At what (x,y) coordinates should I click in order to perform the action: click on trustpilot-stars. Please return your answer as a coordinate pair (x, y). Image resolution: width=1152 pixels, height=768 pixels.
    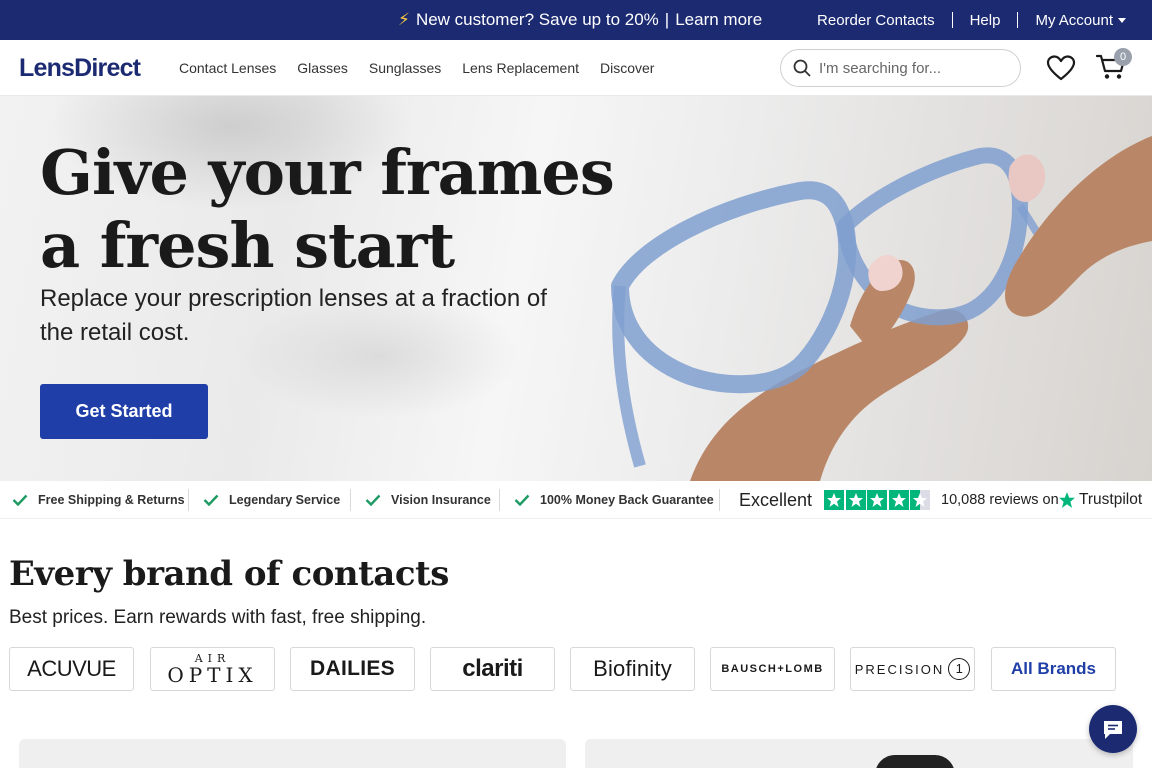
    Looking at the image, I should click on (878, 500).